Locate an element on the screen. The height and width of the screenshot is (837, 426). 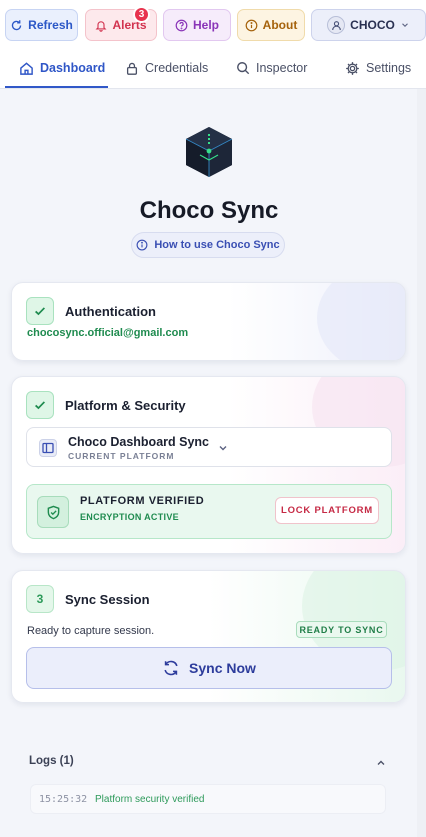
how-to-link: How to use Choco Sync is located at coordinates (208, 245).